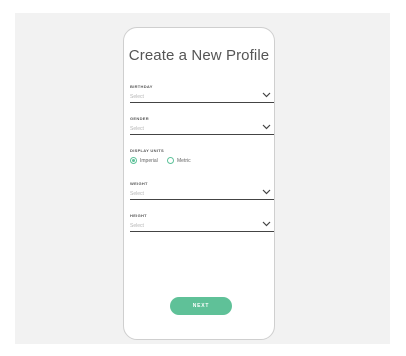  Describe the element at coordinates (184, 161) in the screenshot. I see `metric-option-label: Metric` at that location.